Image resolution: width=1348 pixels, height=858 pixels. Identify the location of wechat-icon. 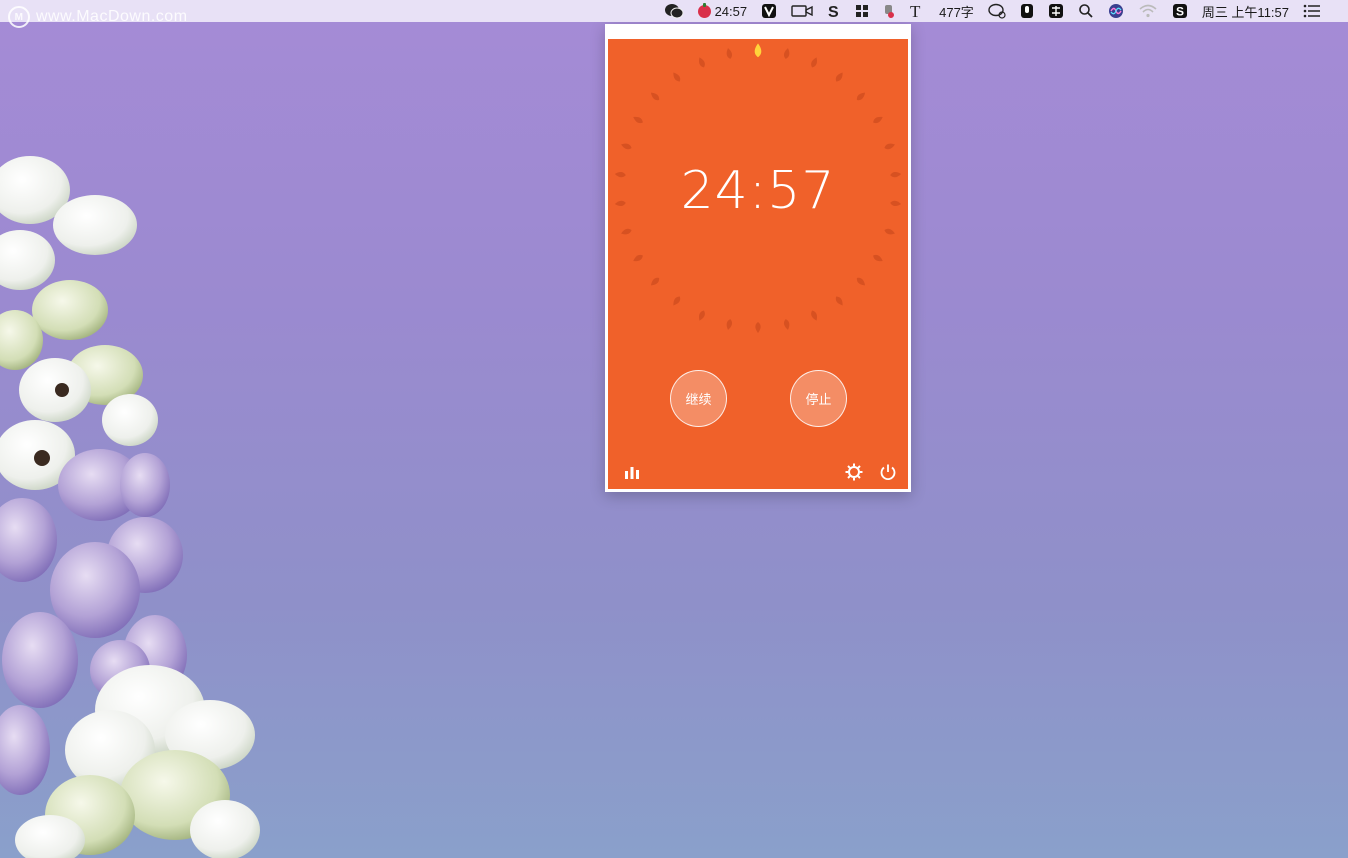
(674, 11).